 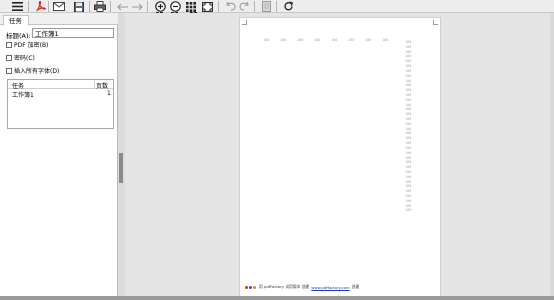 I want to click on password-checkbox, so click(x=9, y=57).